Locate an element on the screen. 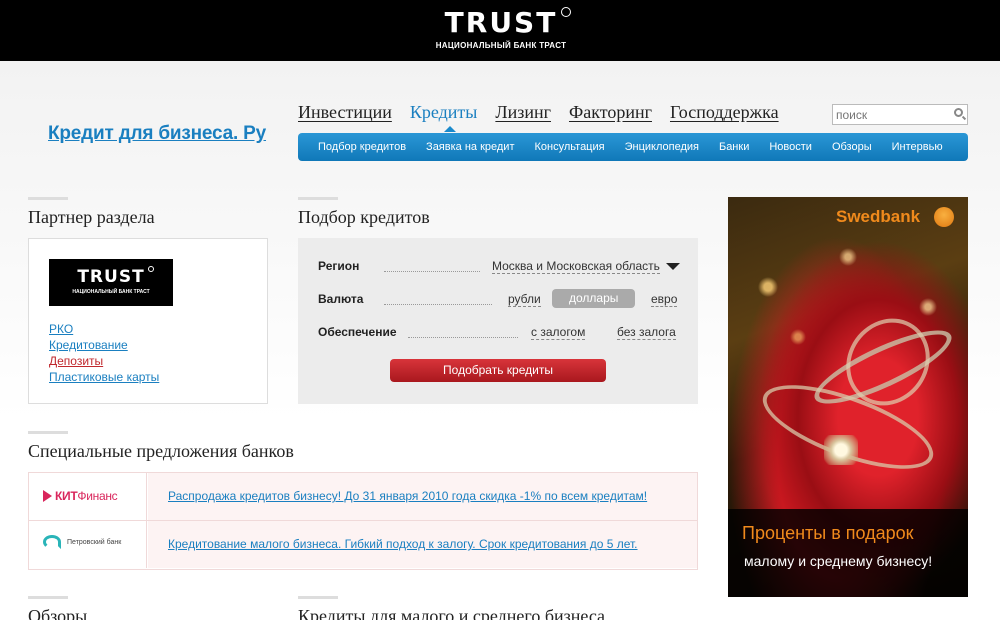  reviews-heading: Обзоры is located at coordinates (58, 613).